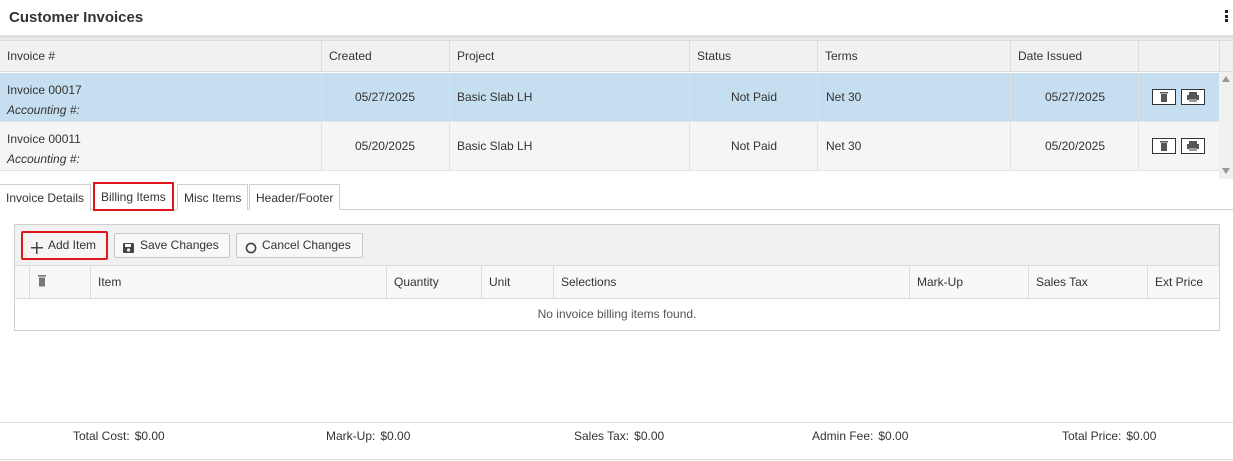 Image resolution: width=1233 pixels, height=461 pixels. Describe the element at coordinates (1183, 282) in the screenshot. I see `col-ext-price: Ext Price` at that location.